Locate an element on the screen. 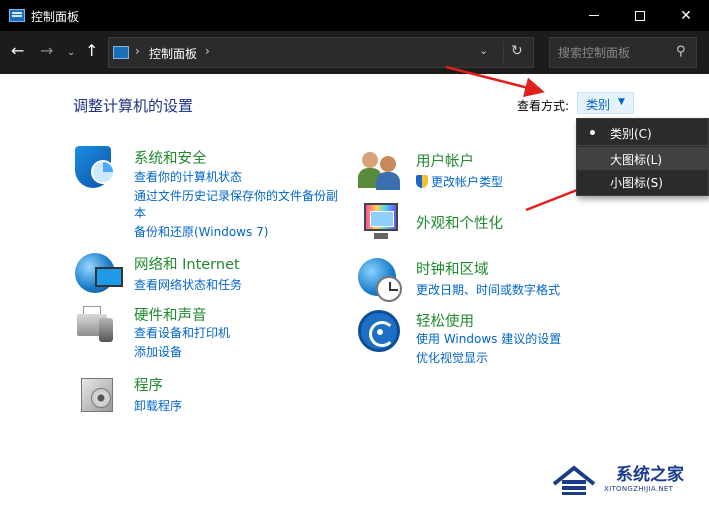 Image resolution: width=709 pixels, height=508 pixels. ease-of-access-icon is located at coordinates (380, 332).